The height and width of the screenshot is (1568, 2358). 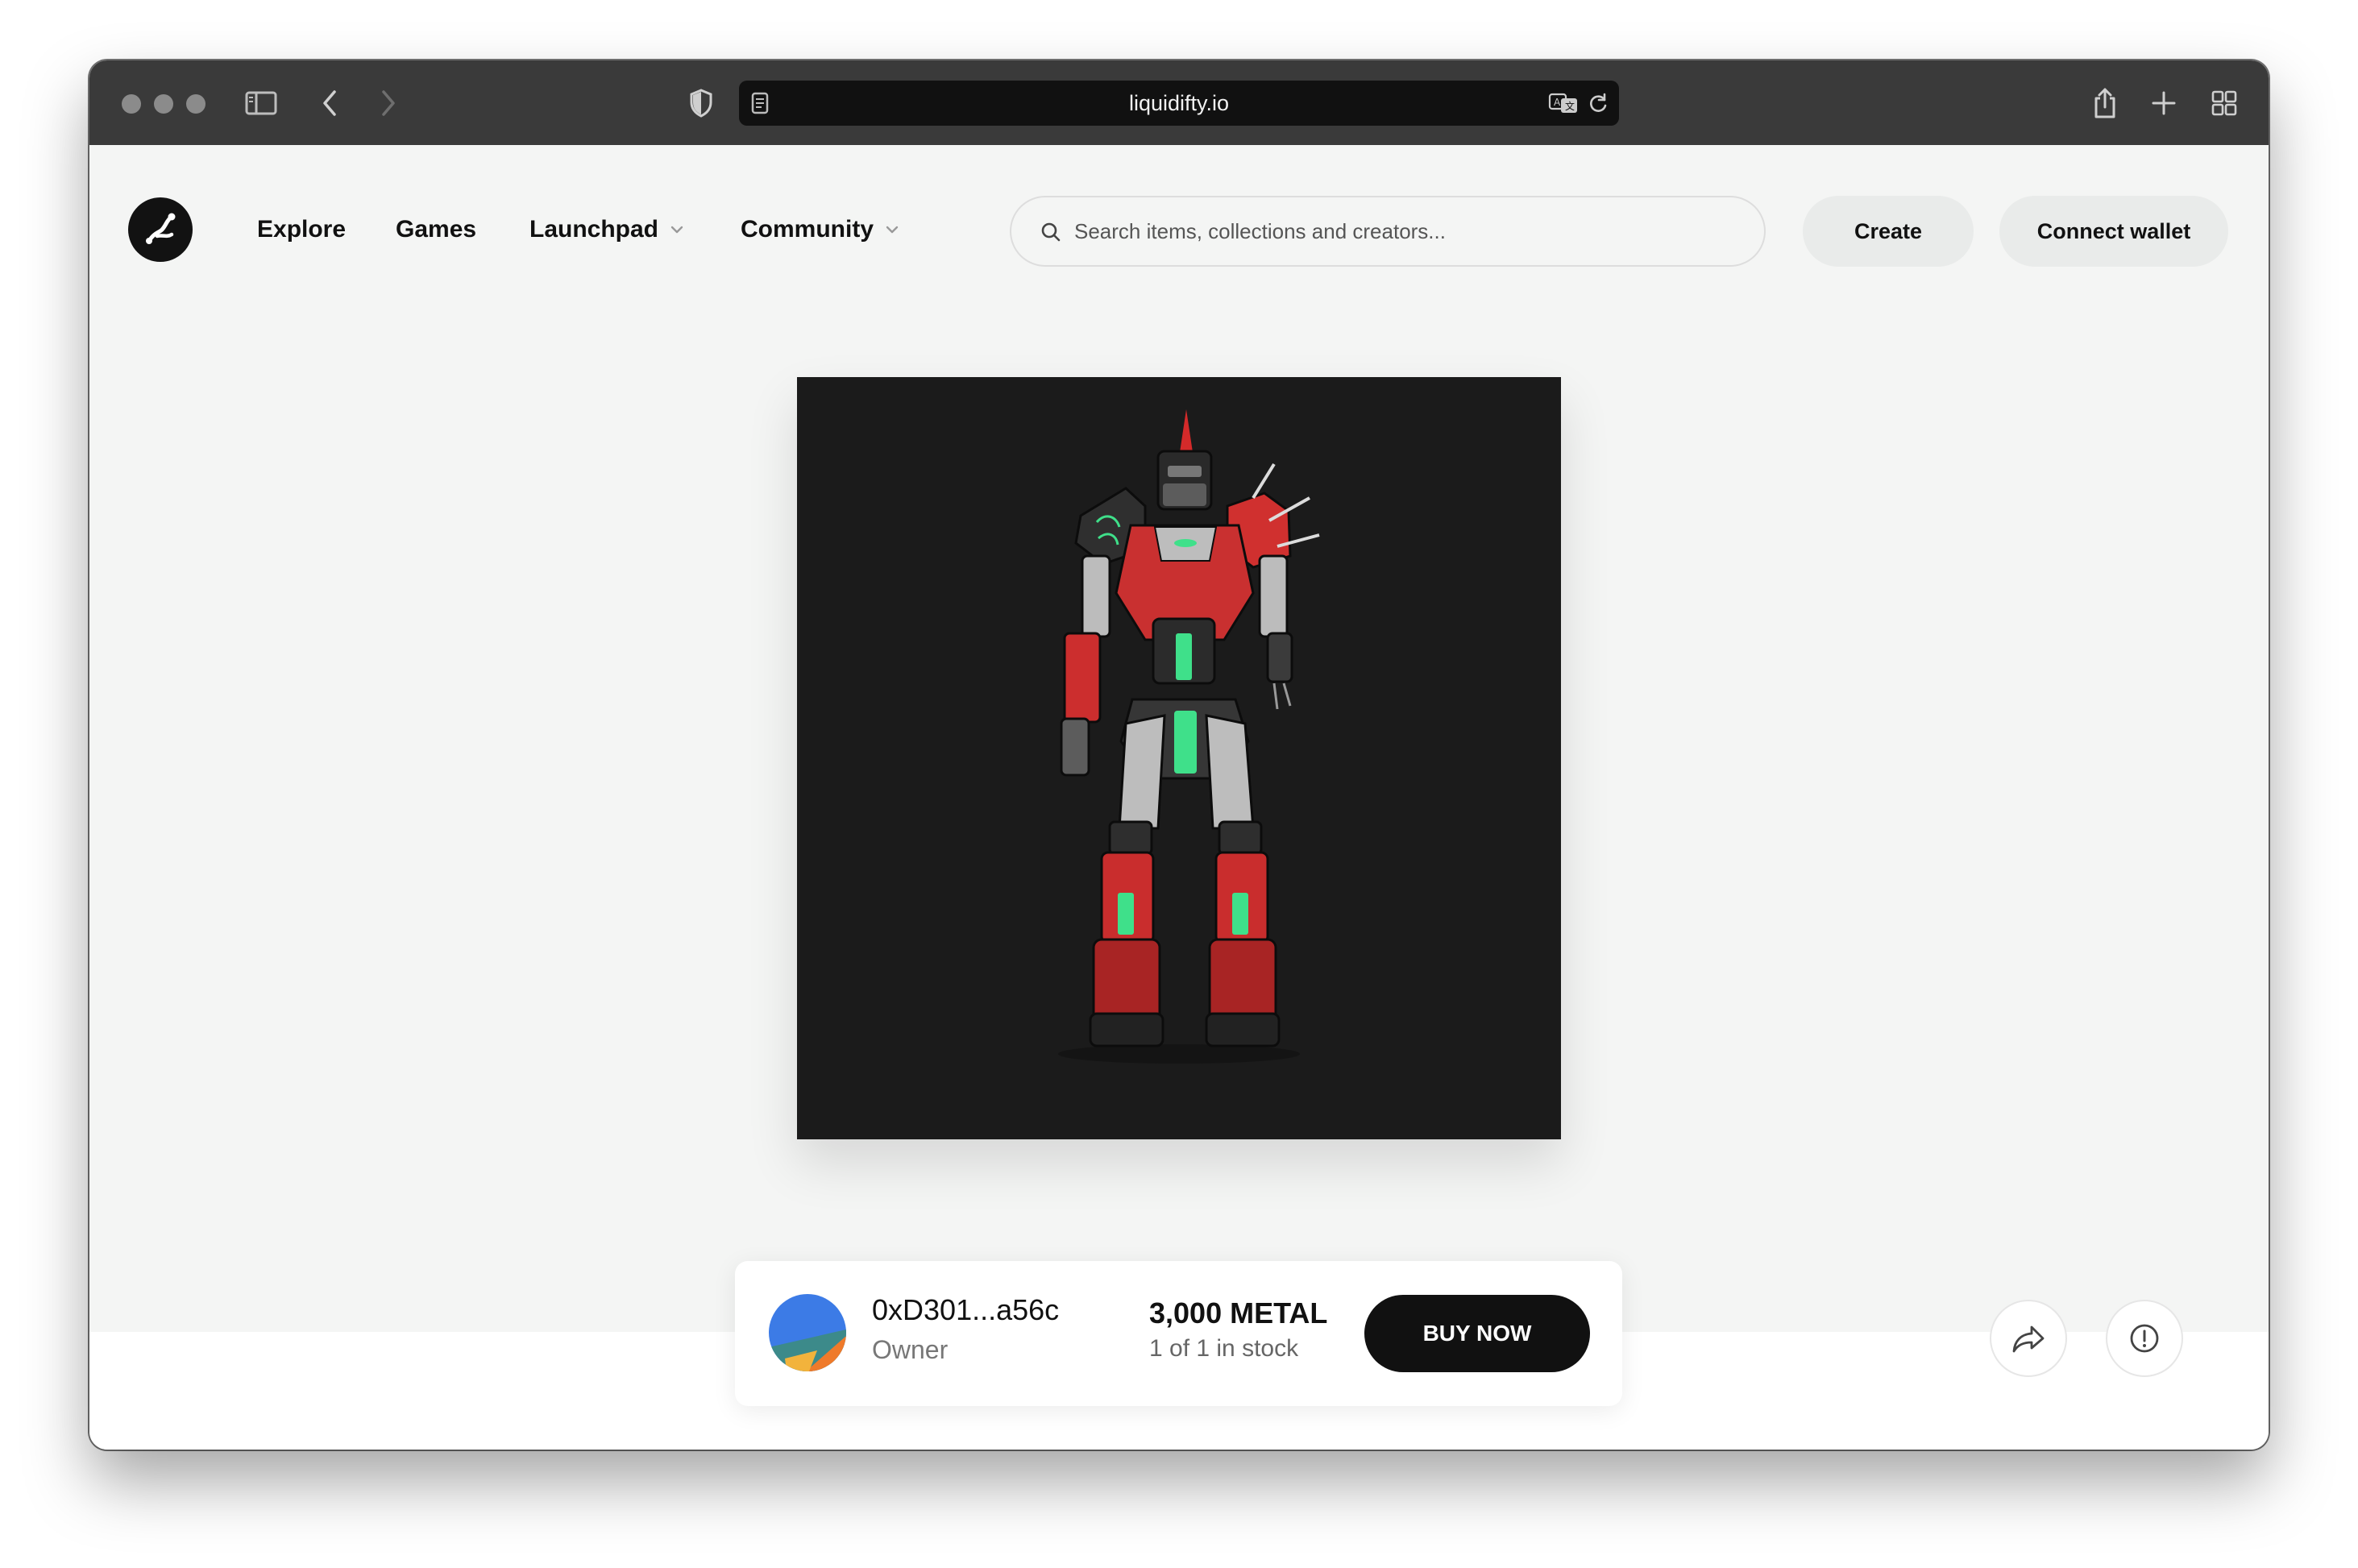 I want to click on nav-games: Games, so click(x=436, y=230).